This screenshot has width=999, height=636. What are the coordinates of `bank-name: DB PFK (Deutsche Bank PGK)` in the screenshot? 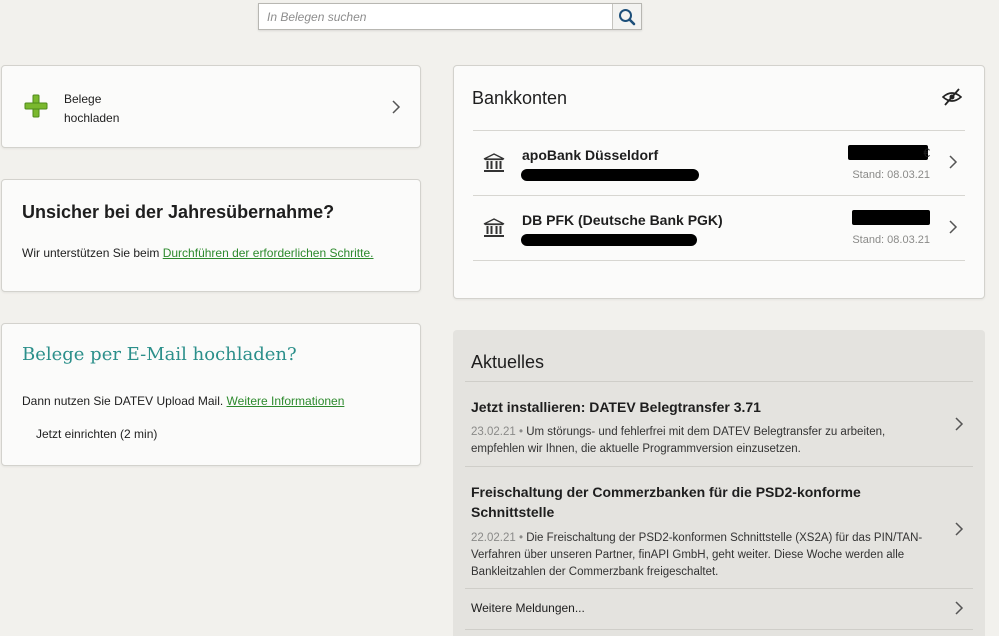 It's located at (622, 220).